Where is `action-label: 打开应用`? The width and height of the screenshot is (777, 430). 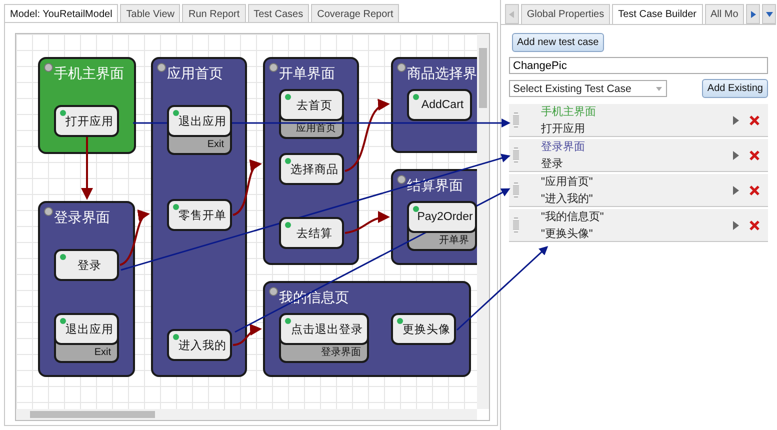 action-label: 打开应用 is located at coordinates (90, 121).